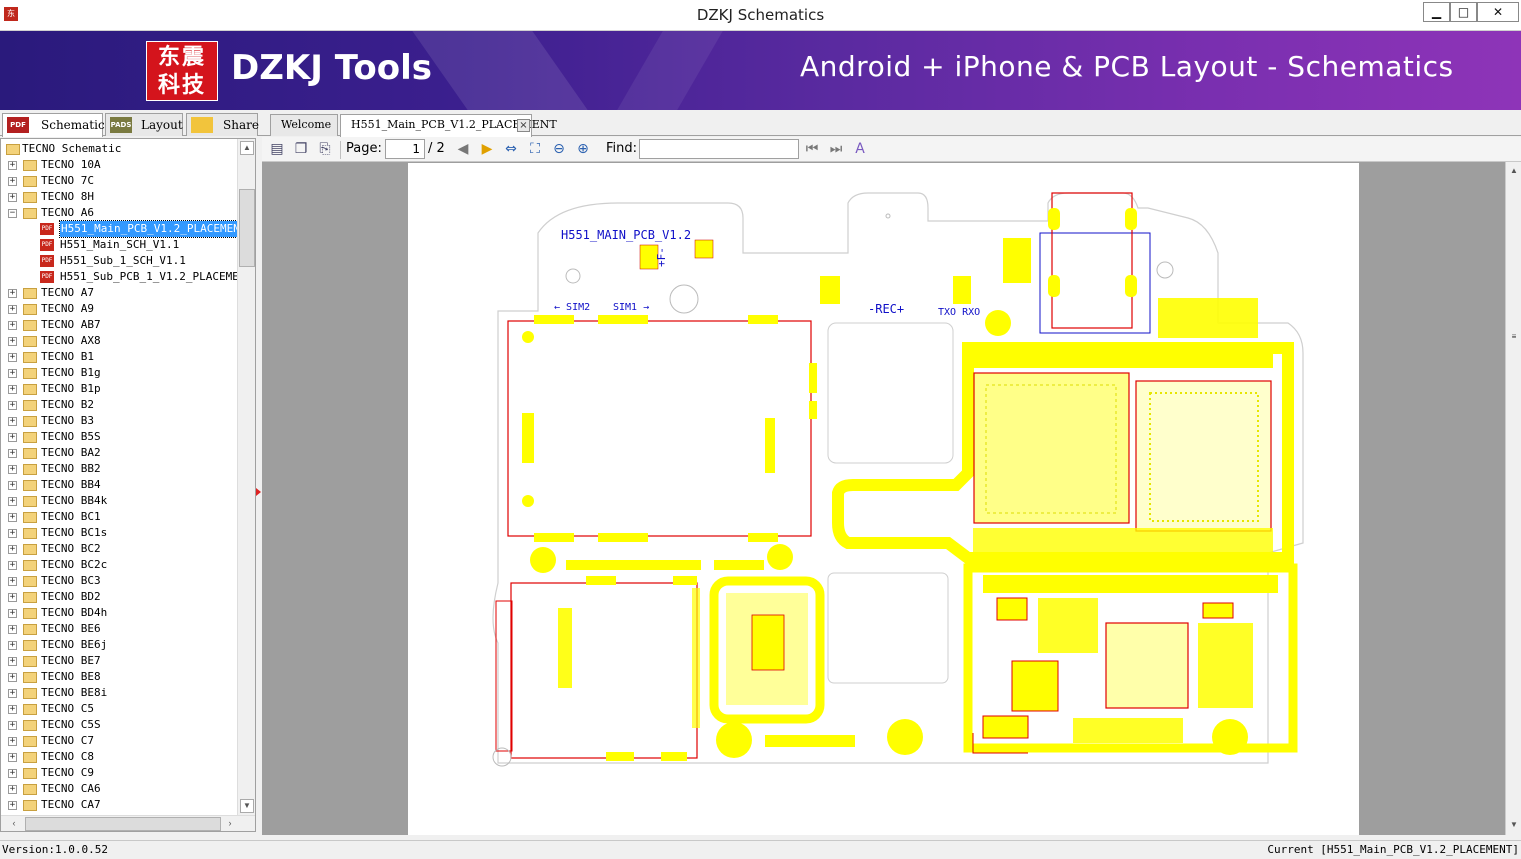 The height and width of the screenshot is (859, 1521). Describe the element at coordinates (123, 260) in the screenshot. I see `tree-item-label: H551_Sub_1_SCH_V1.1` at that location.